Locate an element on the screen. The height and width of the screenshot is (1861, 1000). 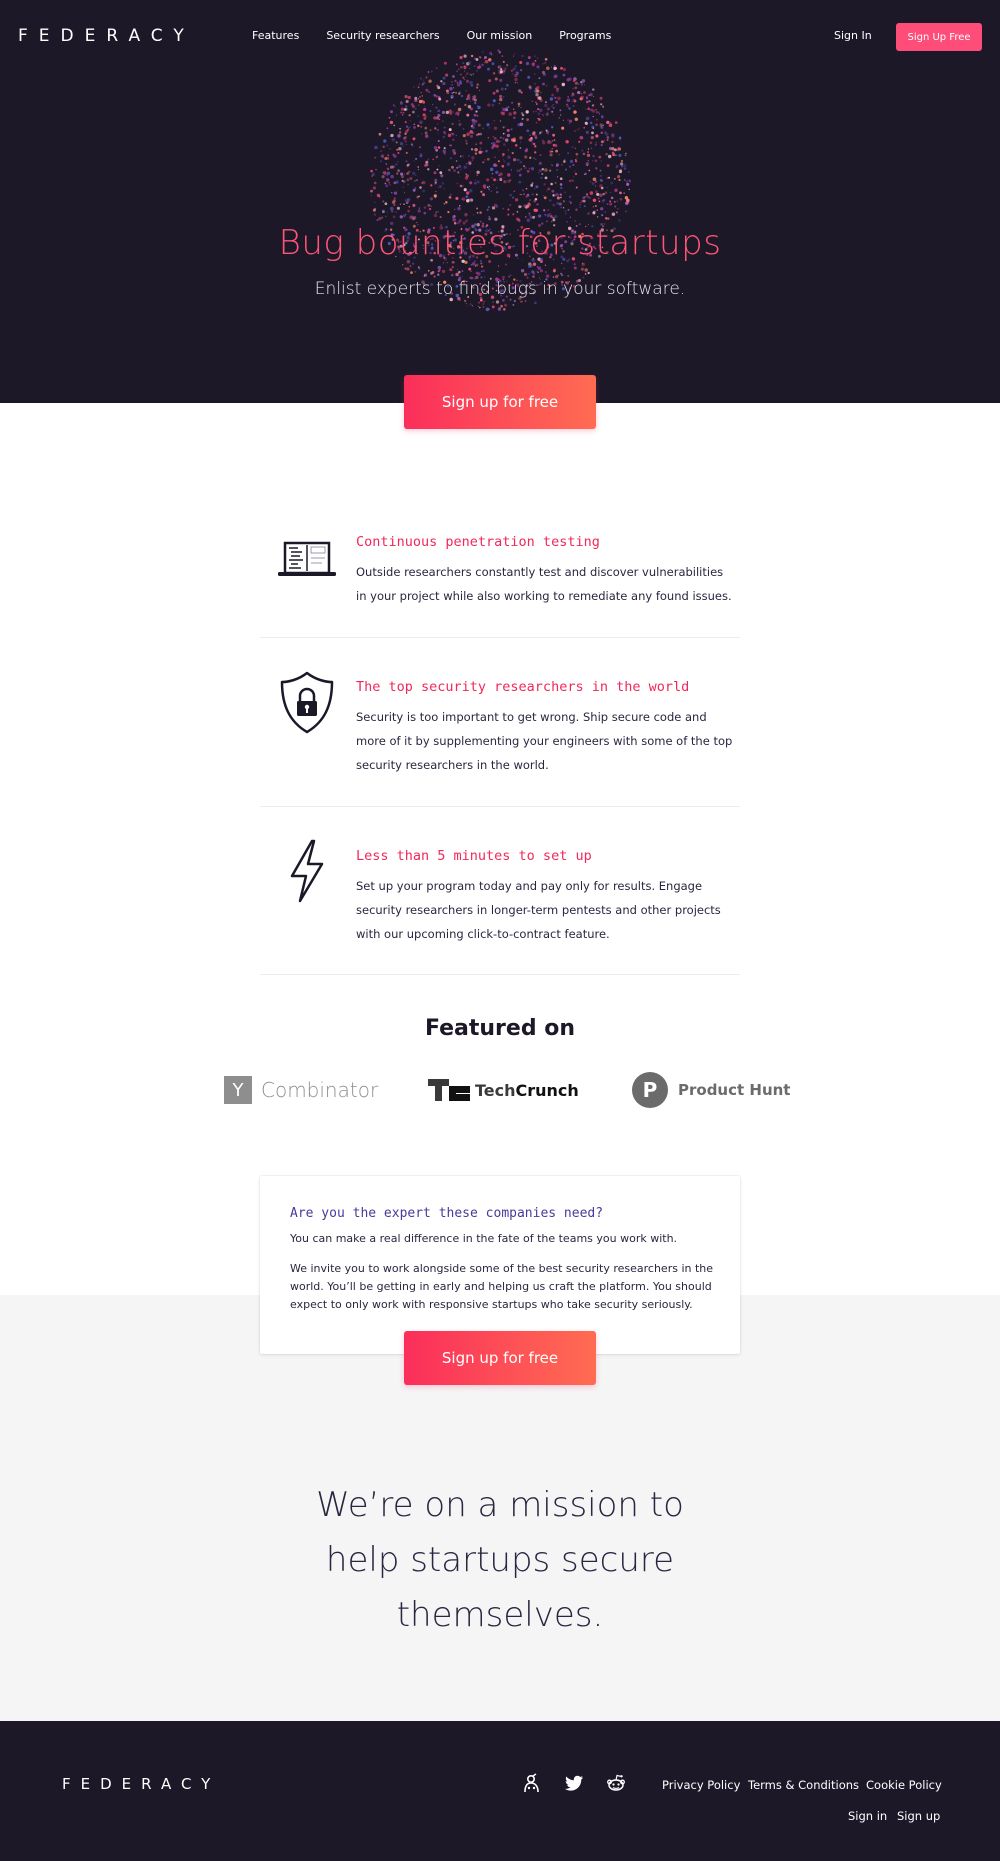
privacy-policy-link: Privacy Policy is located at coordinates (701, 1785).